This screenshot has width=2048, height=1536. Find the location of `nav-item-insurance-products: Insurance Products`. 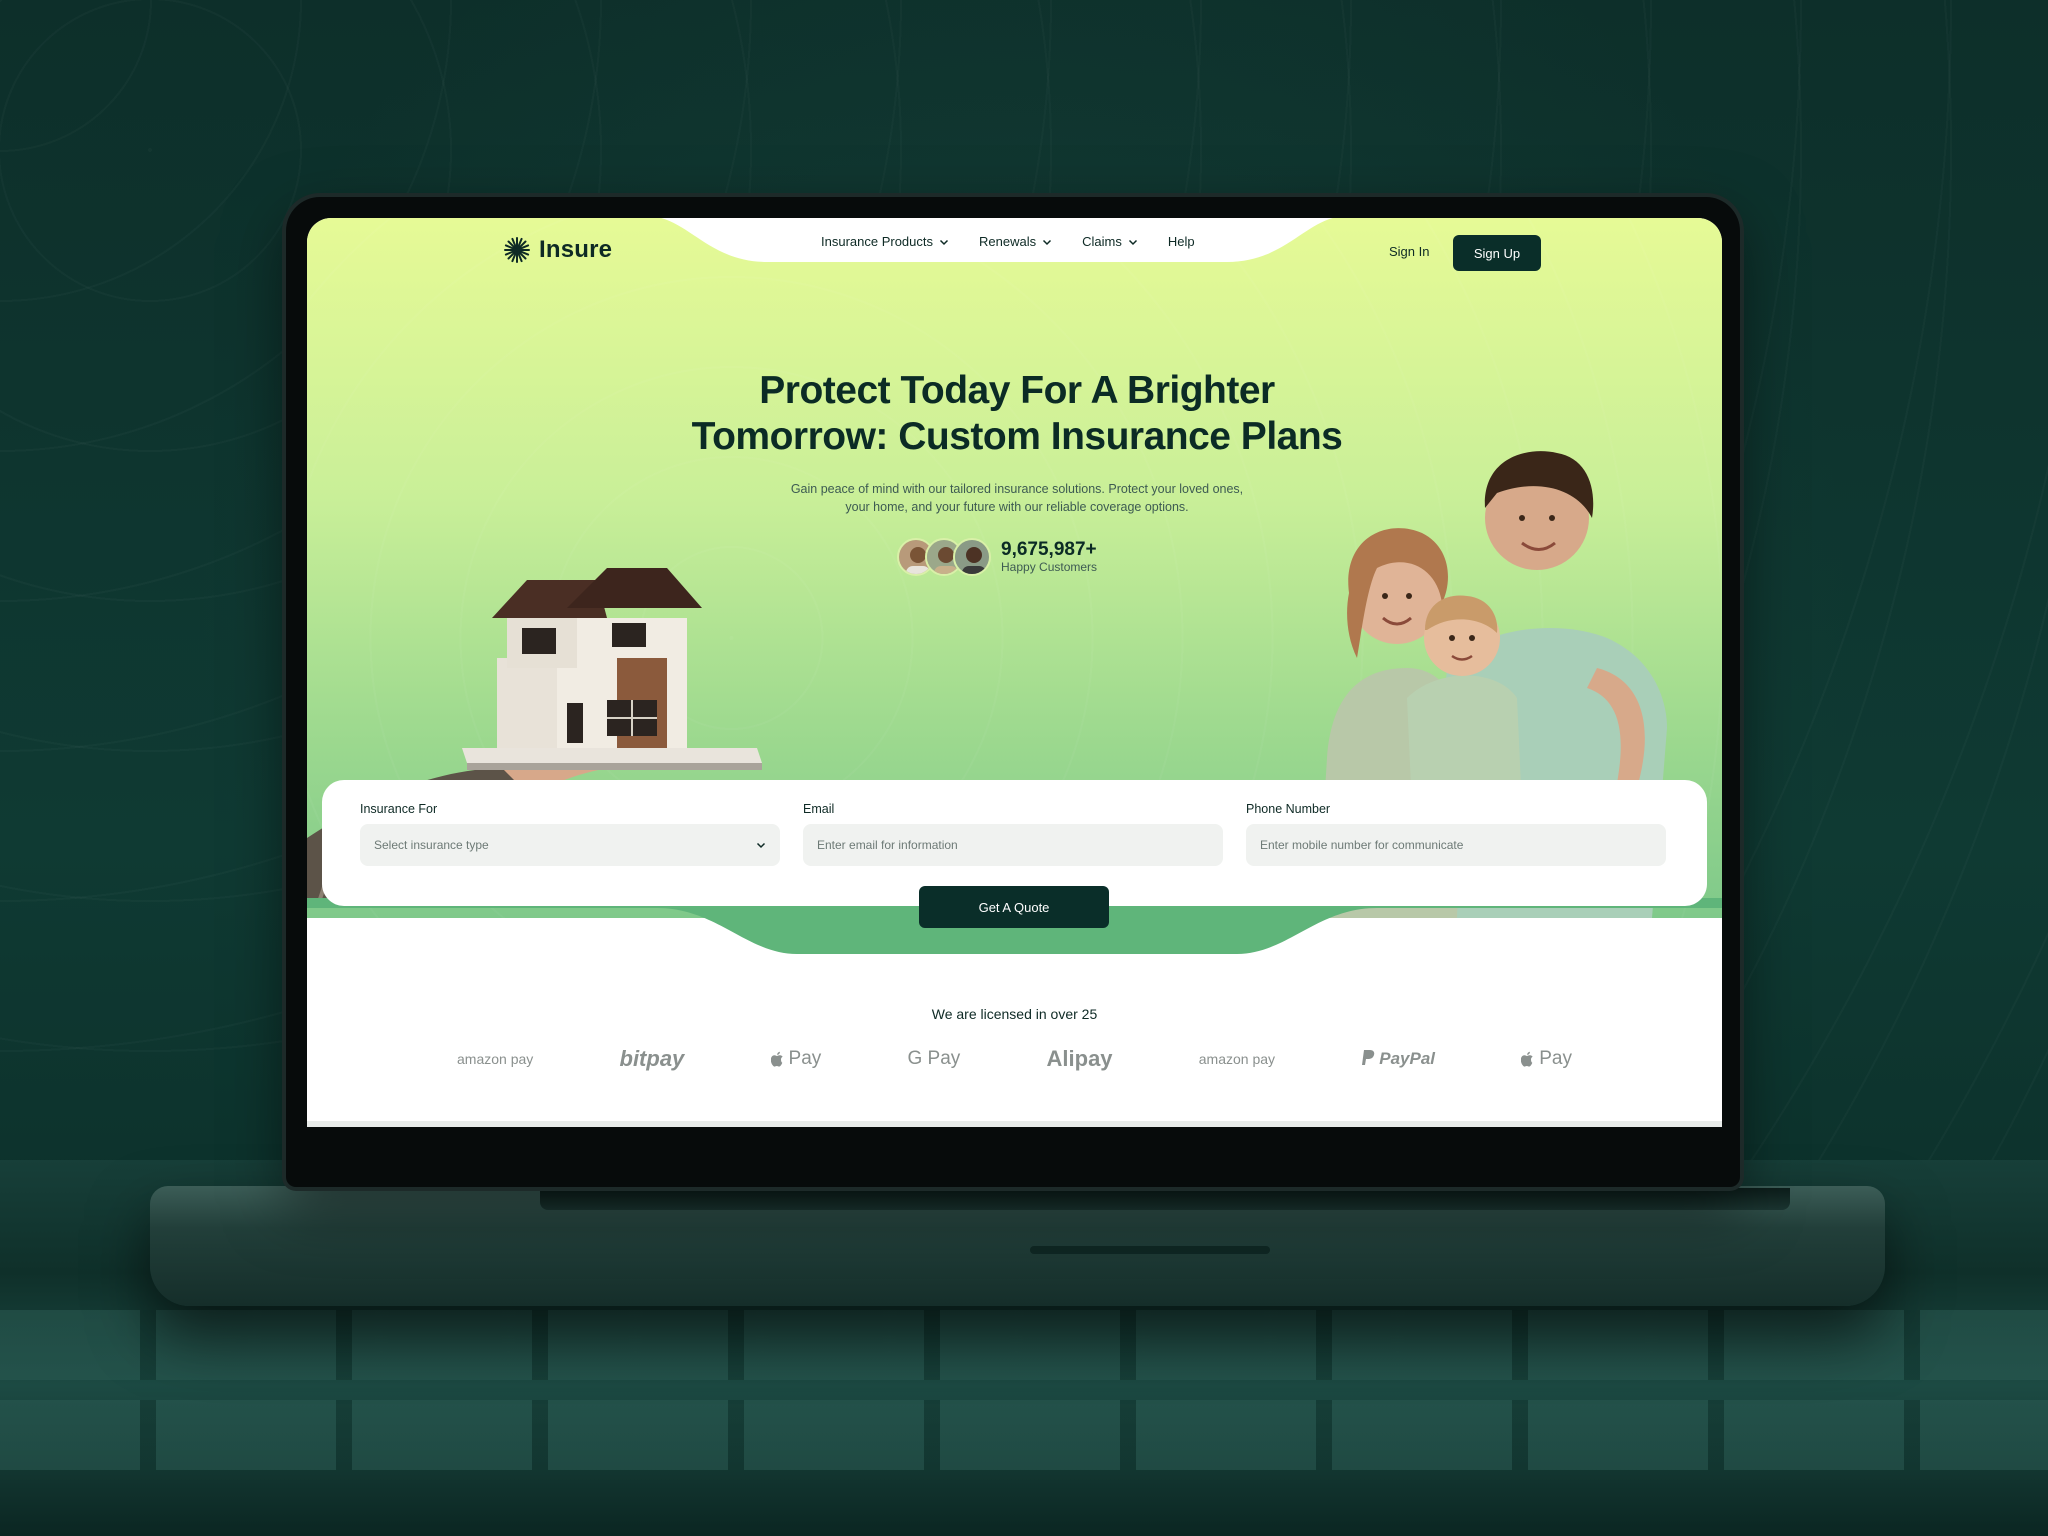

nav-item-insurance-products: Insurance Products is located at coordinates (885, 241).